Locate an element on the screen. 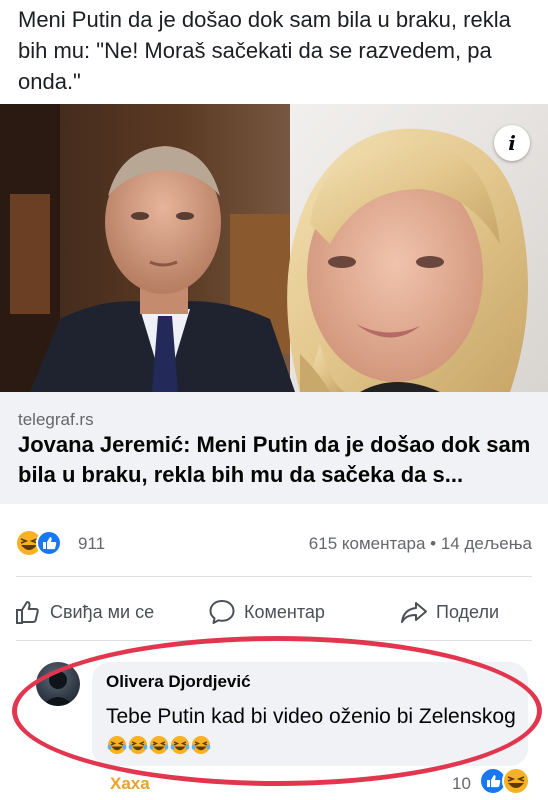 The height and width of the screenshot is (800, 548). share-button: Подели is located at coordinates (449, 612).